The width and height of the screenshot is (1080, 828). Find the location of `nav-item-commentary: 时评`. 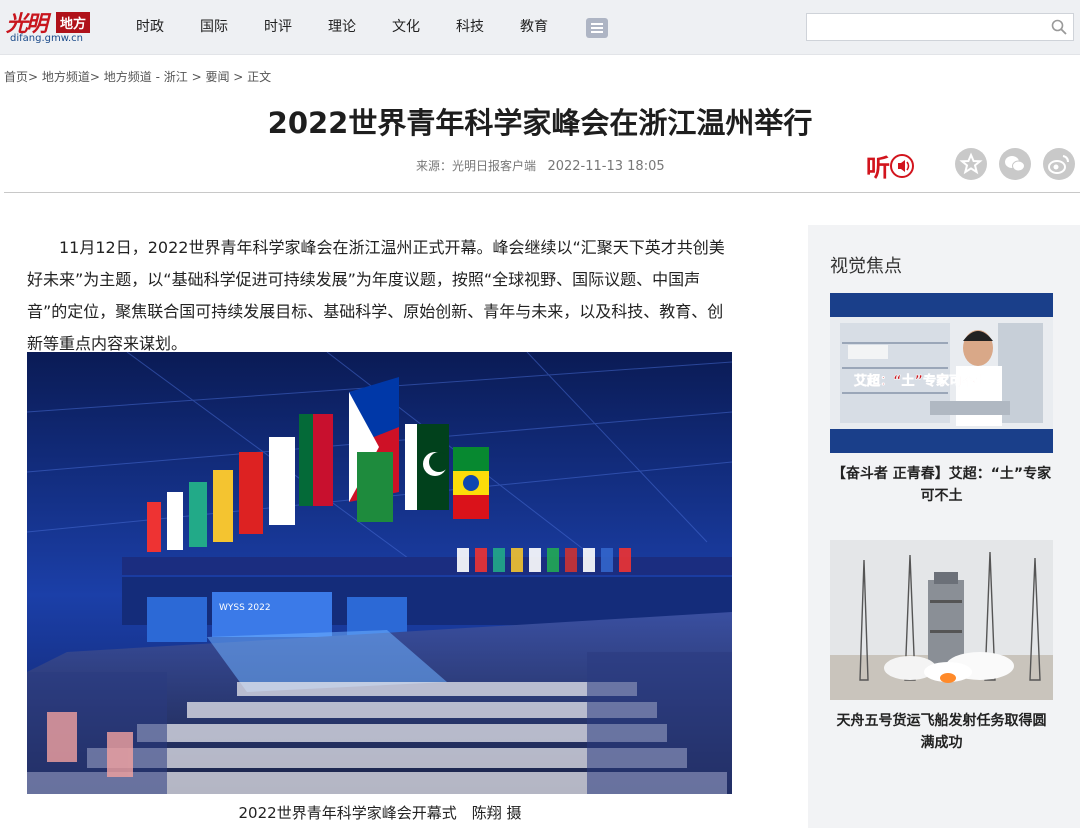

nav-item-commentary: 时评 is located at coordinates (278, 27).